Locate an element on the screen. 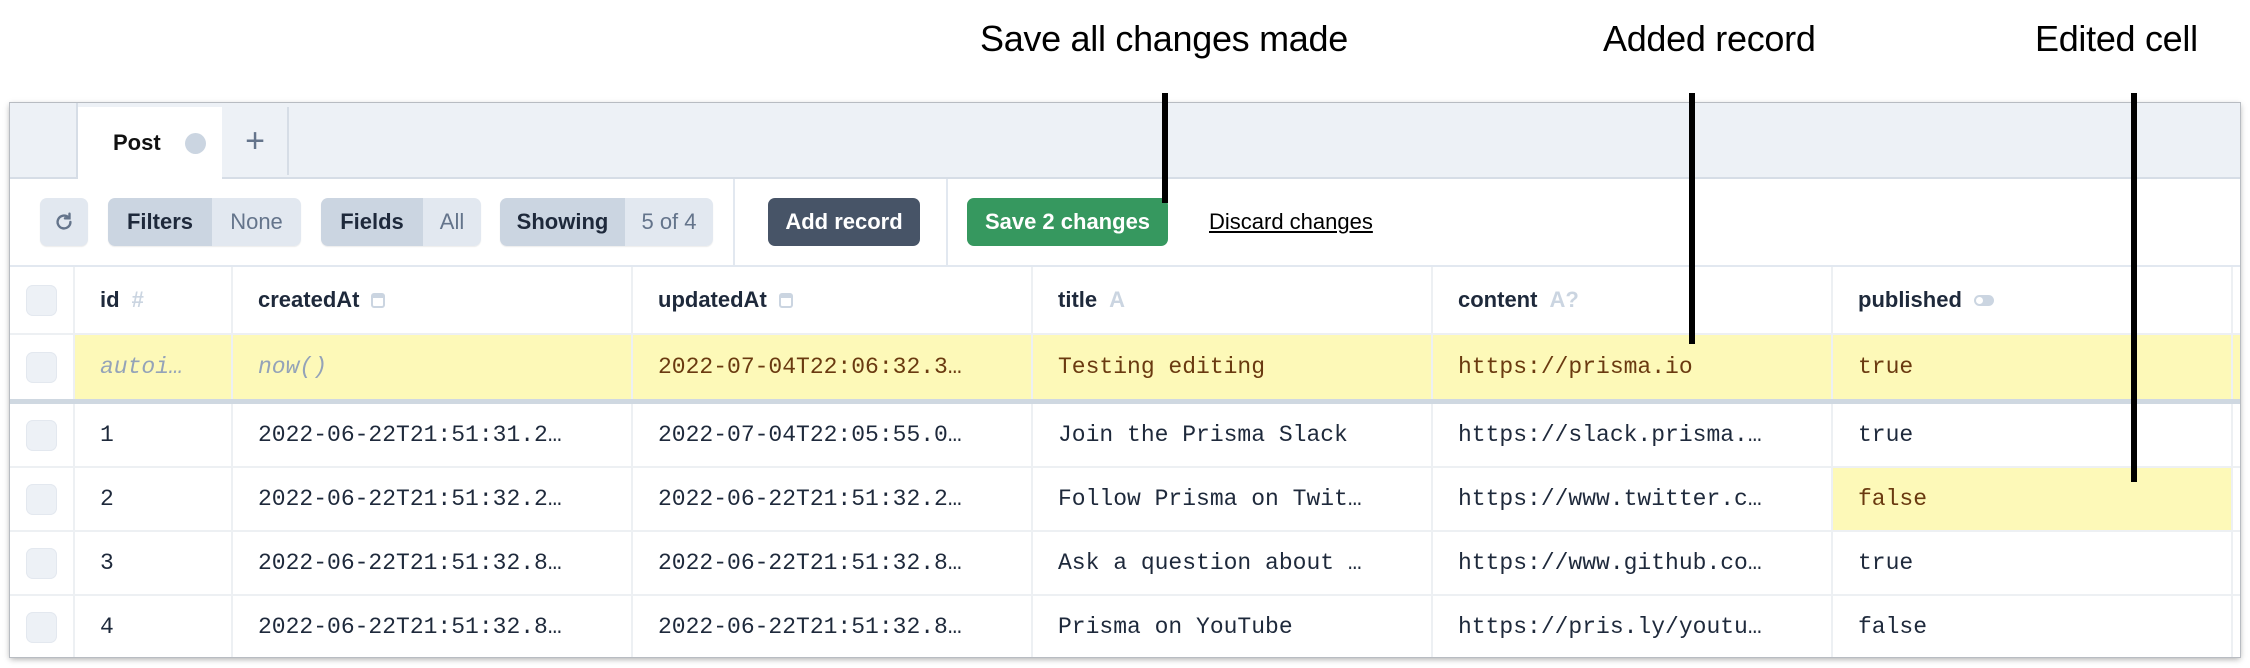  column-header-createdAt: createdAt is located at coordinates (433, 300).